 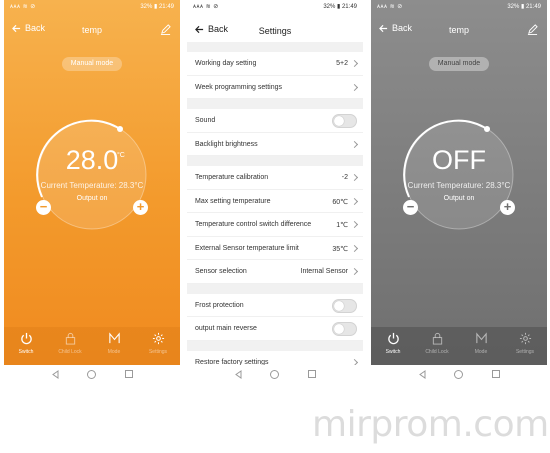 What do you see at coordinates (344, 329) in the screenshot?
I see `output-reverse-toggle` at bounding box center [344, 329].